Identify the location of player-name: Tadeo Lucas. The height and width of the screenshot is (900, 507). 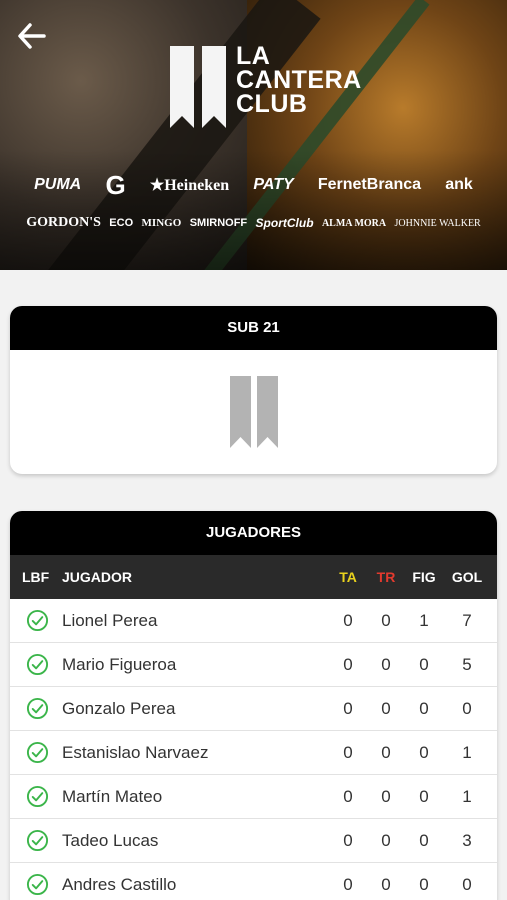
(110, 840).